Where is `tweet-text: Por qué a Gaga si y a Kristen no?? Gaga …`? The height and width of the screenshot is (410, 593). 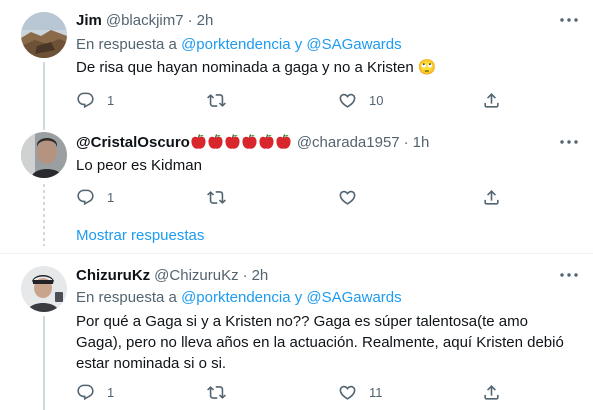 tweet-text: Por qué a Gaga si y a Kristen no?? Gaga … is located at coordinates (320, 342).